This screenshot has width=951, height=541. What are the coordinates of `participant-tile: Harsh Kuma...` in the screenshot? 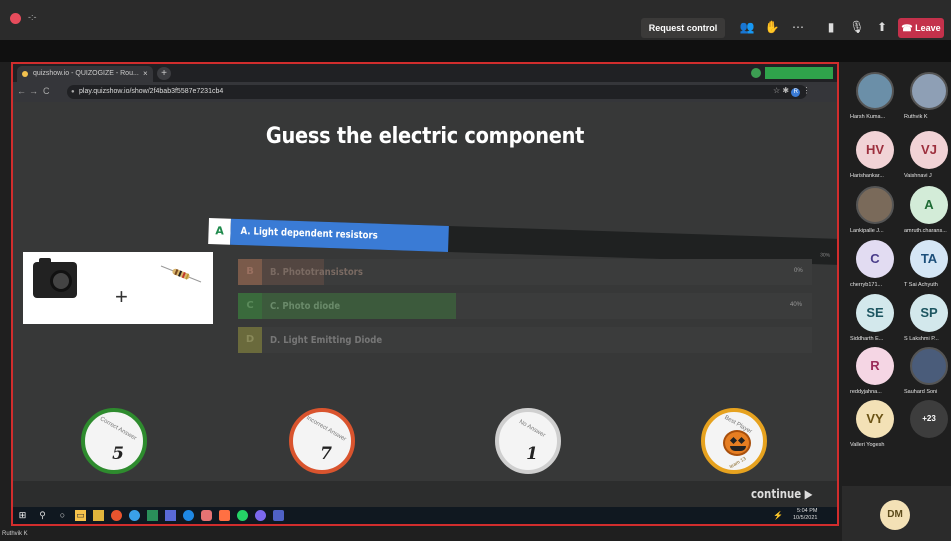 It's located at (876, 96).